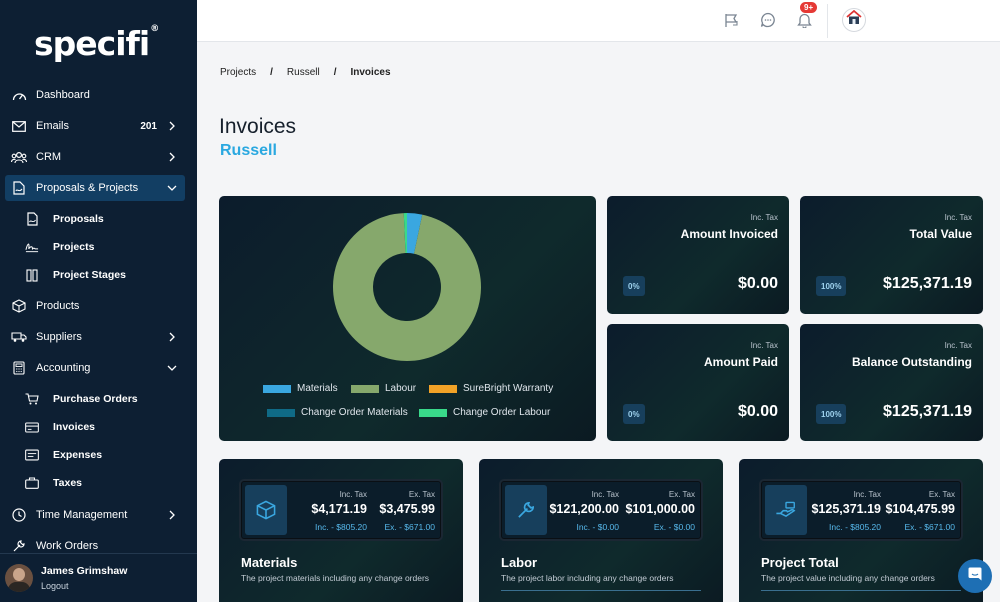 The width and height of the screenshot is (1000, 602). What do you see at coordinates (105, 455) in the screenshot?
I see `sidebar-subitem-expenses: Expenses` at bounding box center [105, 455].